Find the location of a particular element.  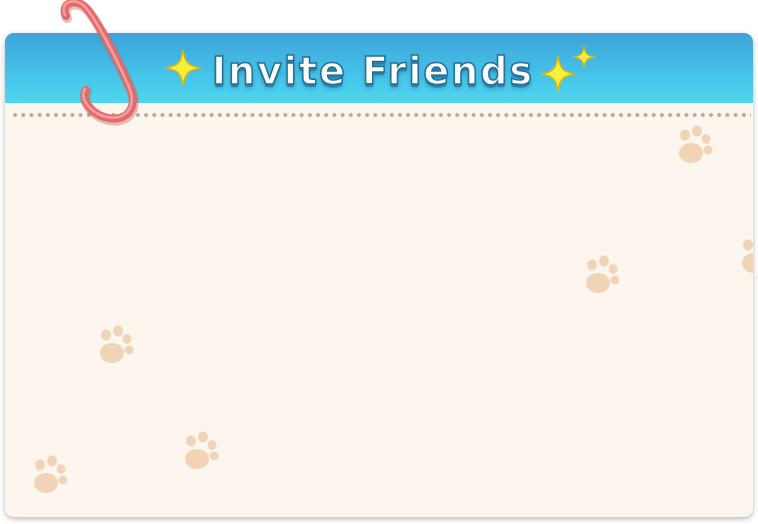

dialog-title: Invite Friends is located at coordinates (373, 71).